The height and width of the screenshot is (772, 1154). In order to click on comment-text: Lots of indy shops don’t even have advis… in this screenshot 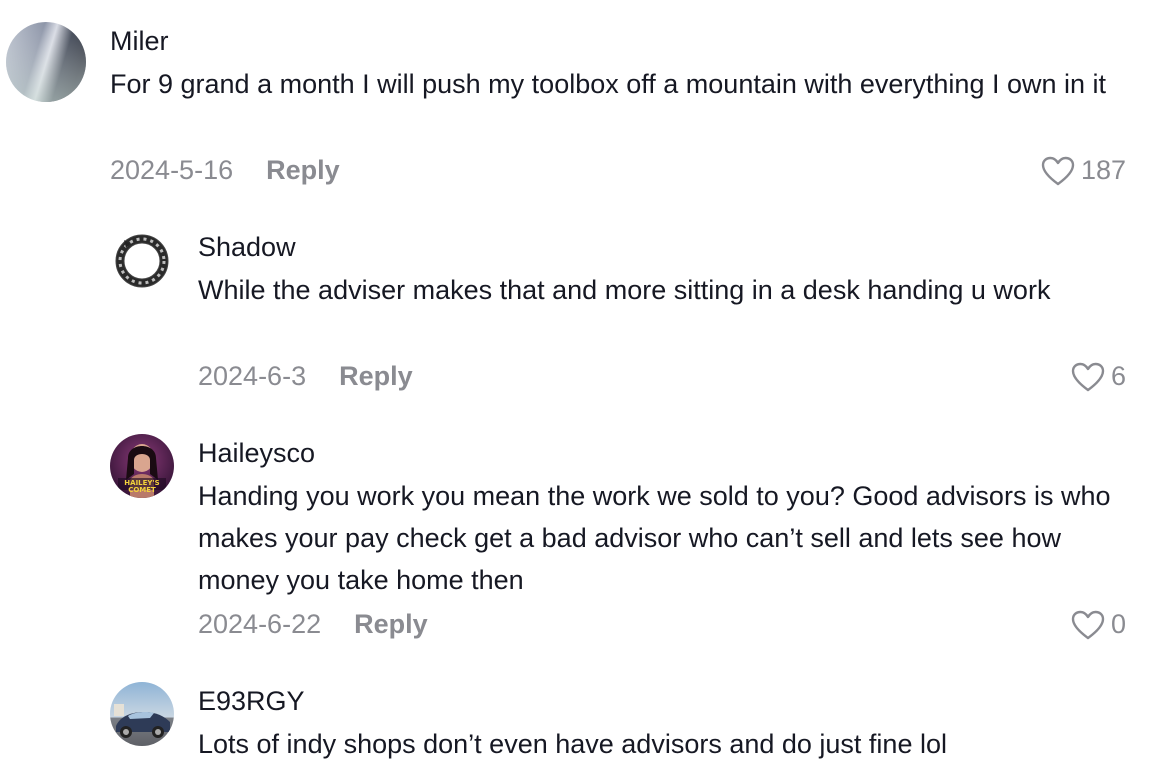, I will do `click(572, 744)`.